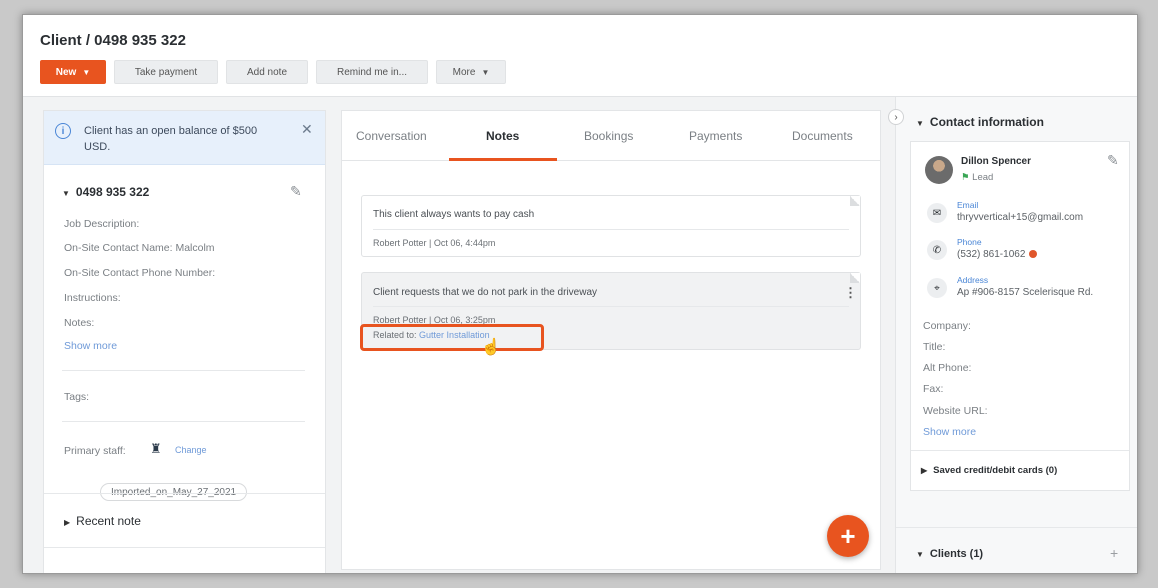 This screenshot has width=1158, height=588. Describe the element at coordinates (934, 347) in the screenshot. I see `title-field: Title:` at that location.